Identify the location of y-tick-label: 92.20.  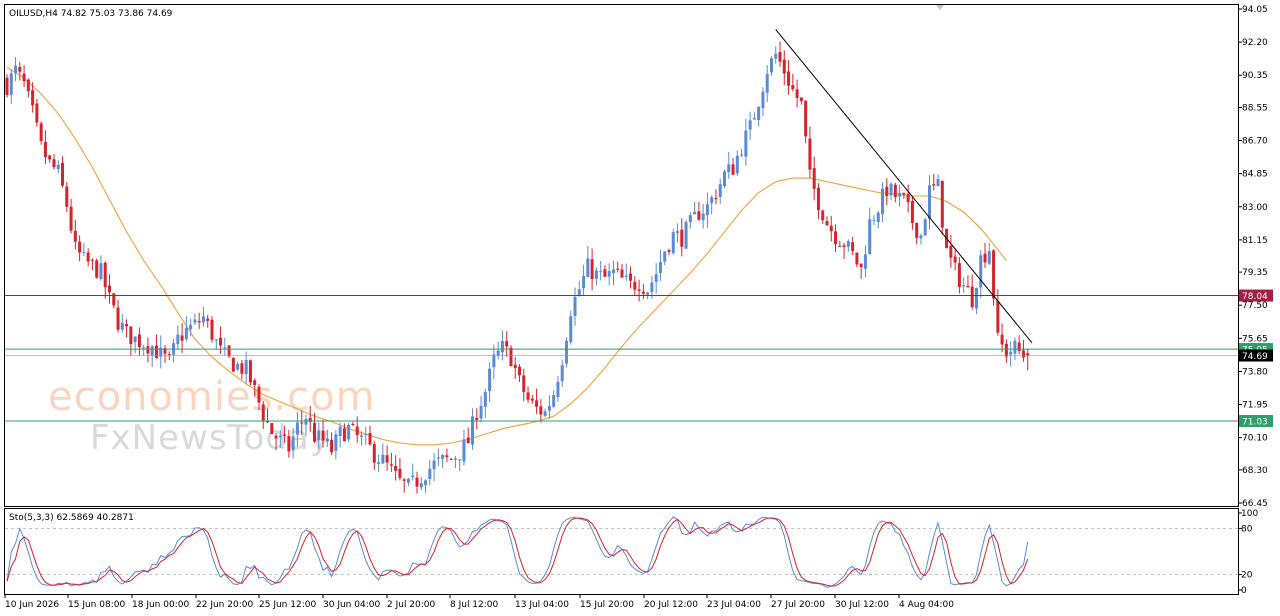
(1255, 43).